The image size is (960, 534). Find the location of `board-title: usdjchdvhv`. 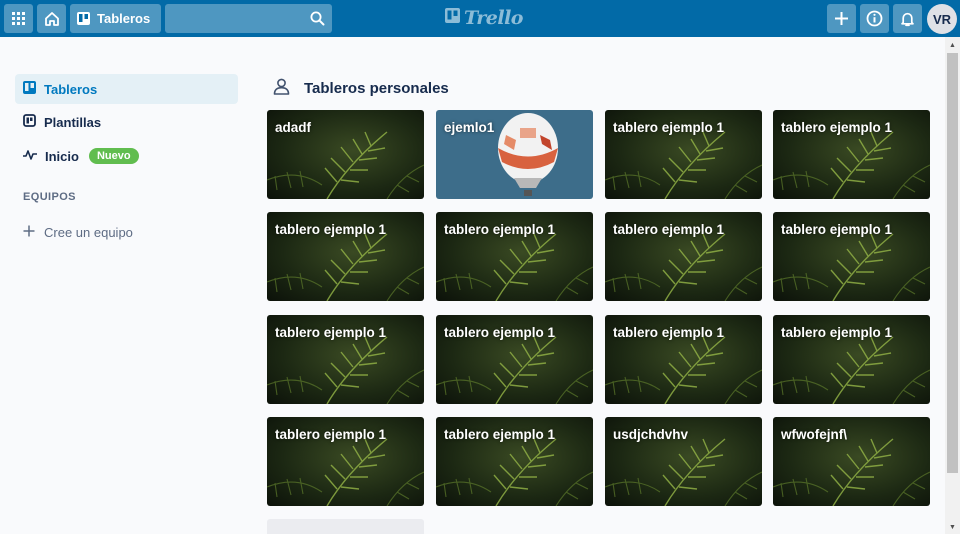

board-title: usdjchdvhv is located at coordinates (651, 434).